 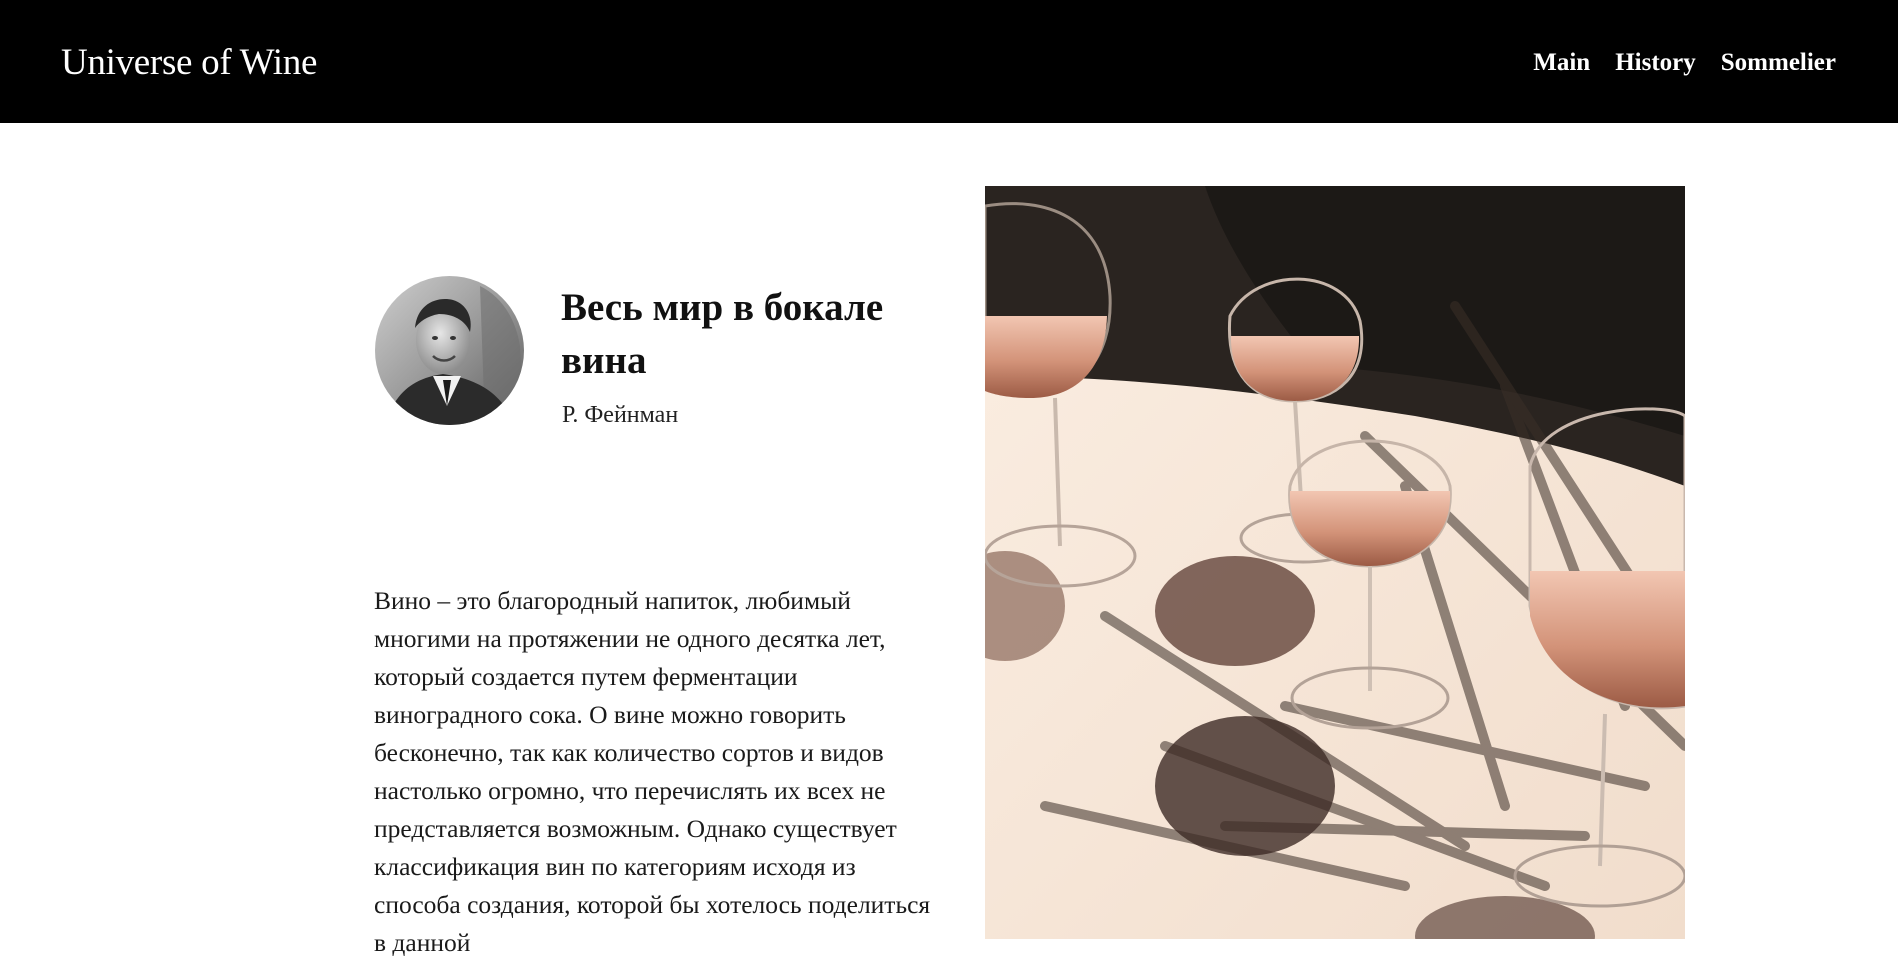 What do you see at coordinates (1655, 63) in the screenshot?
I see `nav-link-history: History` at bounding box center [1655, 63].